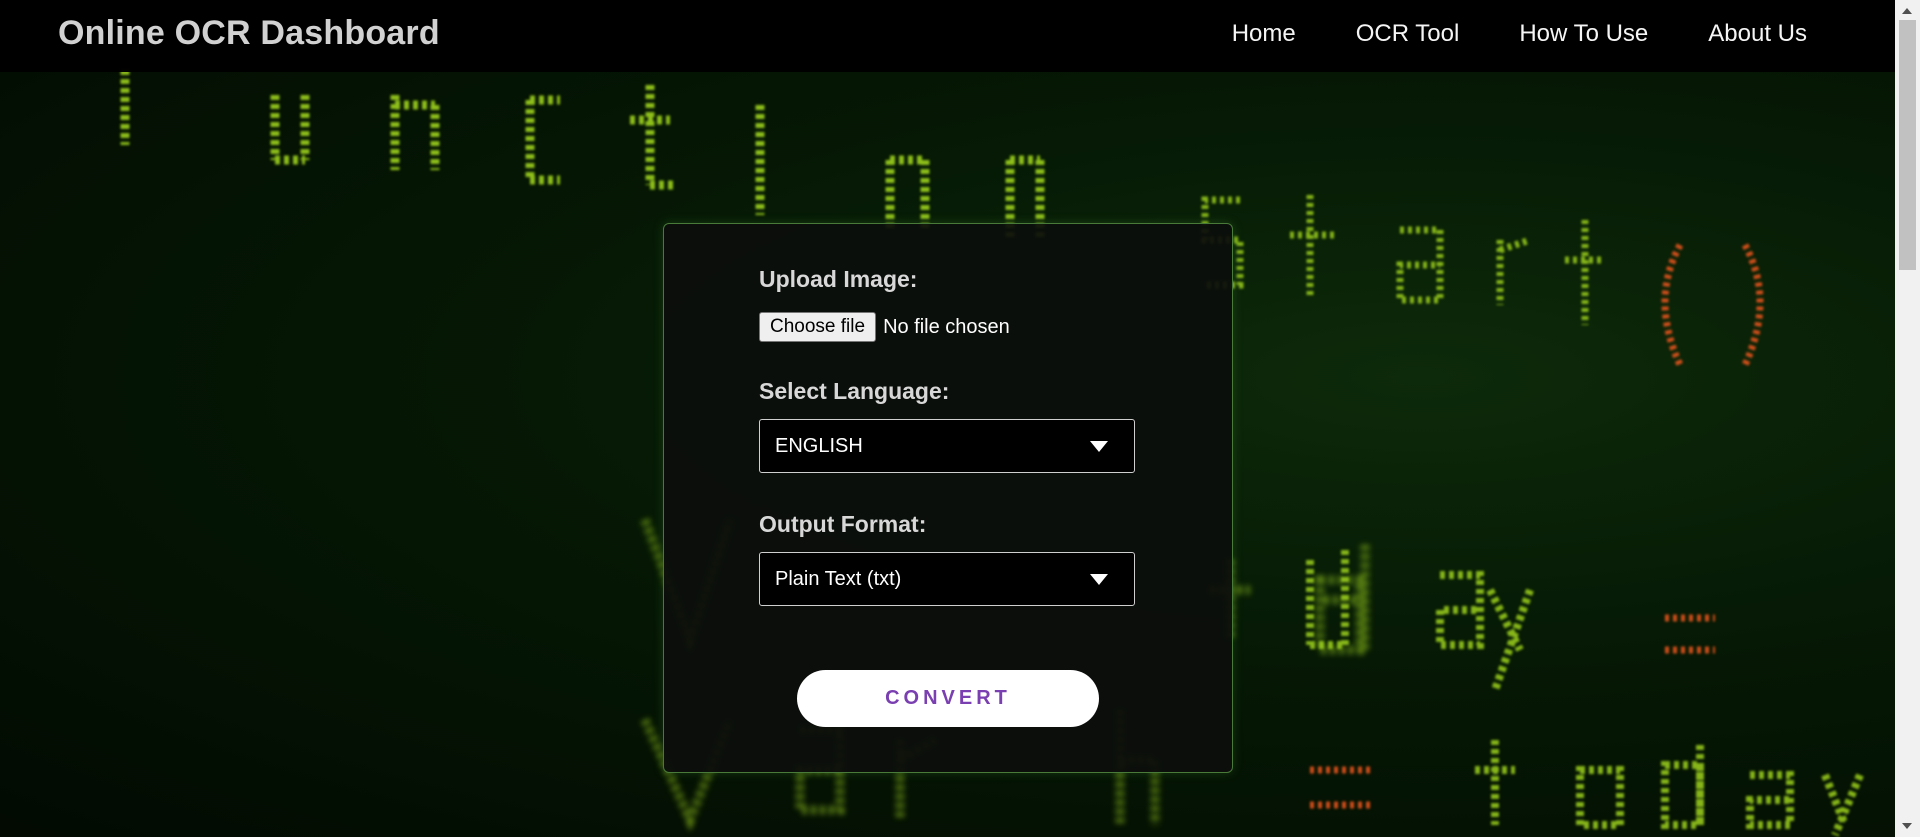  Describe the element at coordinates (948, 698) in the screenshot. I see `convert-button: CONVERT` at that location.